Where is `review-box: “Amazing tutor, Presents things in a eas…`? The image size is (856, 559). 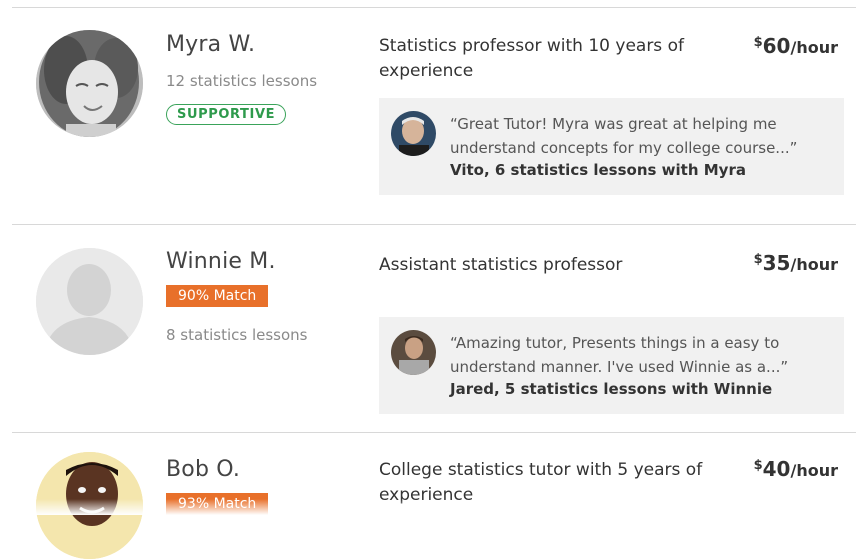 review-box: “Amazing tutor, Presents things in a eas… is located at coordinates (611, 365).